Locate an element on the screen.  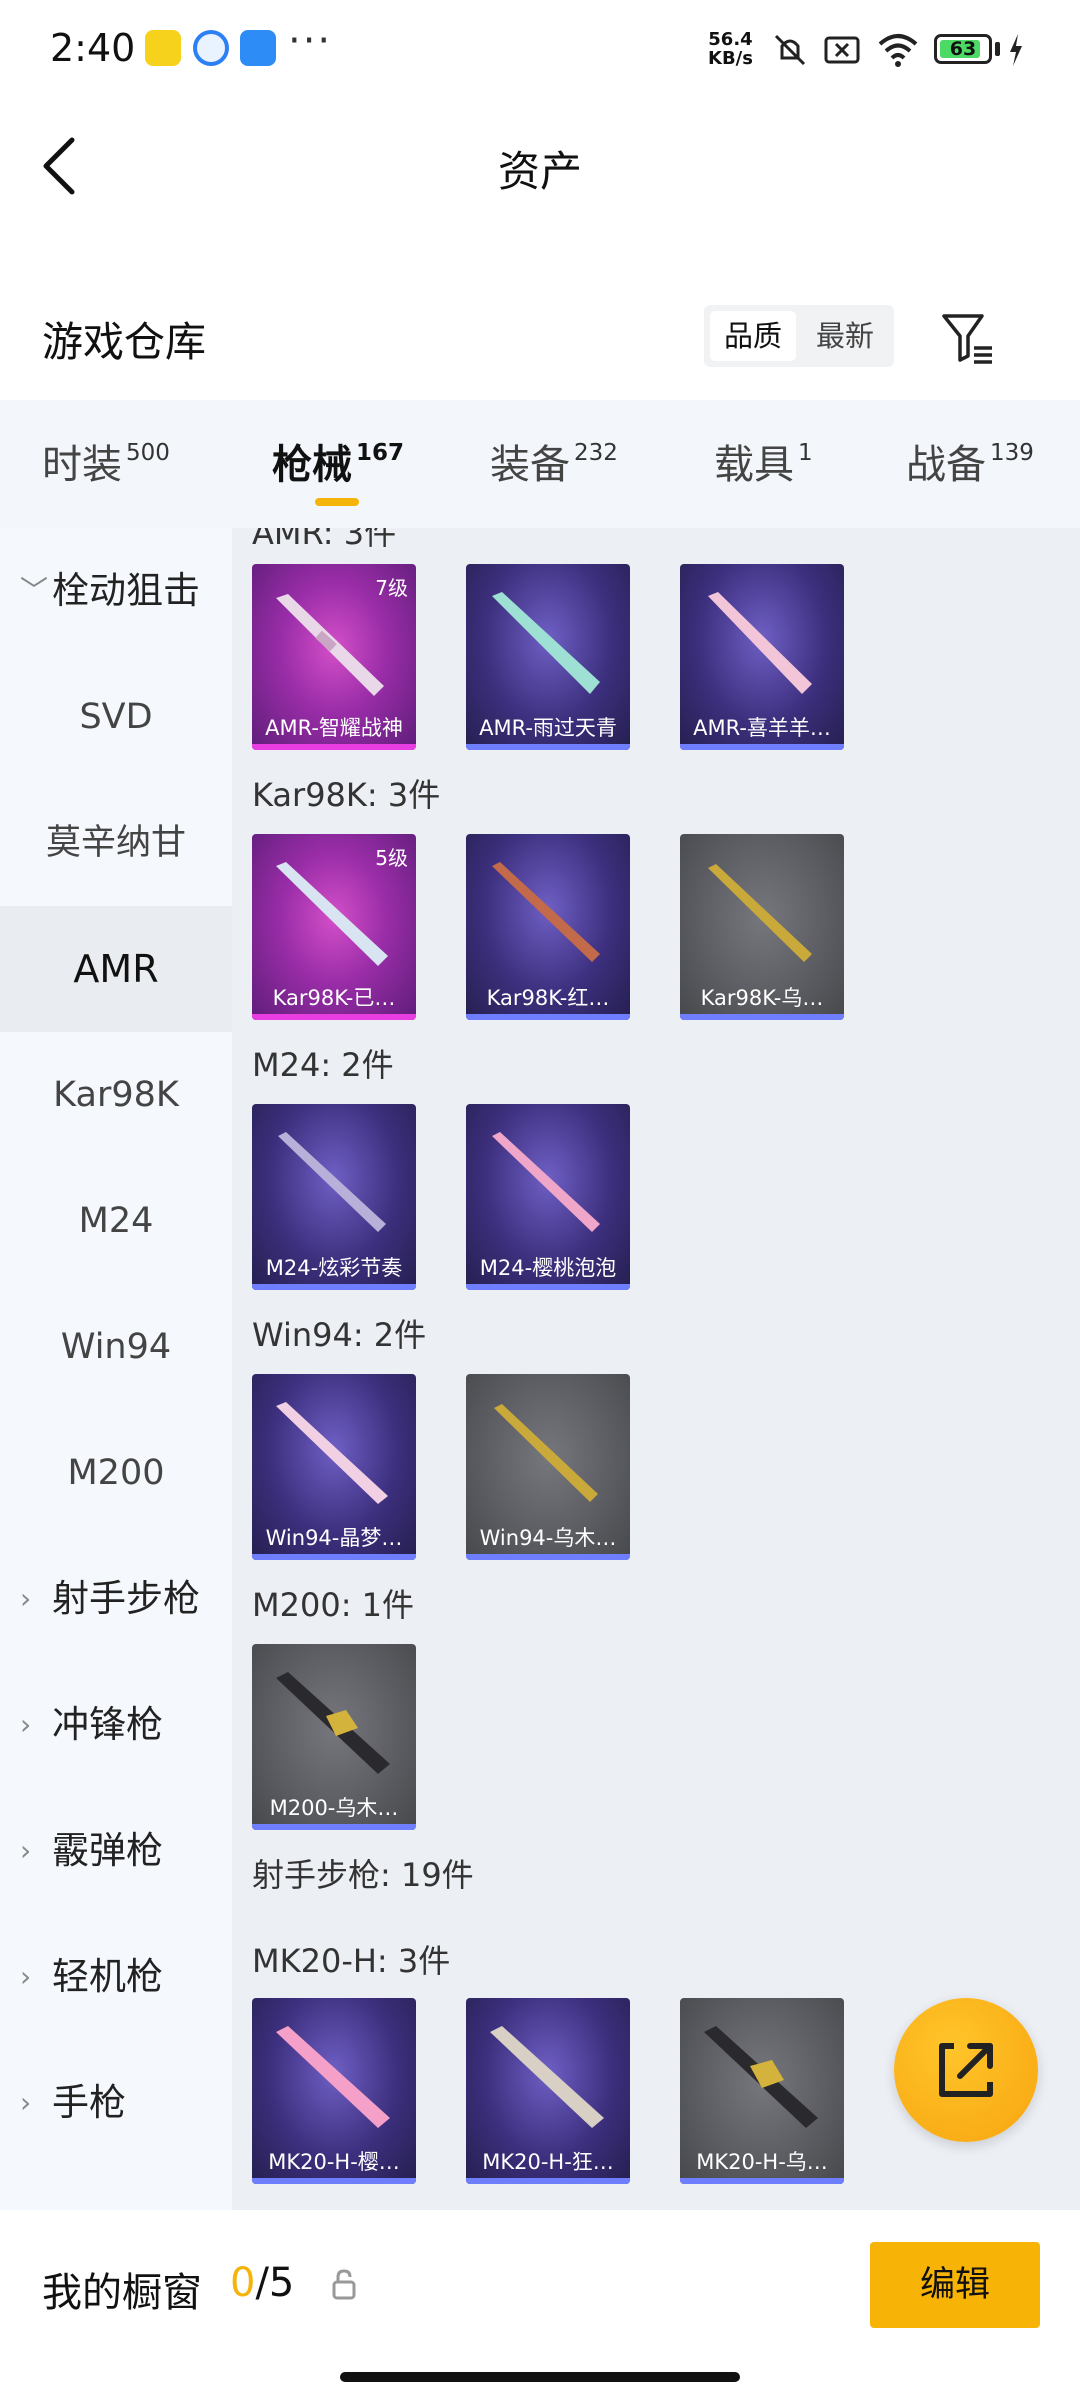
share-button is located at coordinates (966, 2070).